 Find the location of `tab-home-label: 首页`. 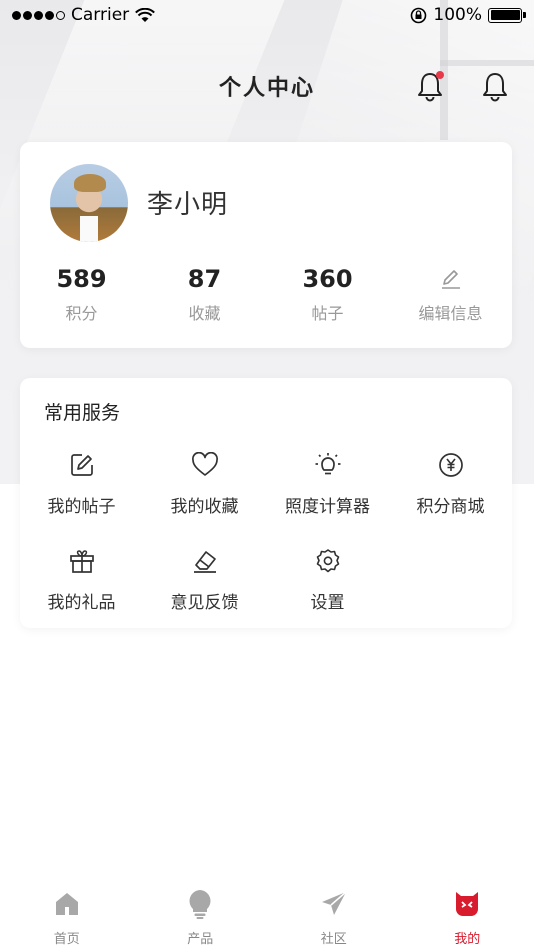

tab-home-label: 首页 is located at coordinates (66, 939).